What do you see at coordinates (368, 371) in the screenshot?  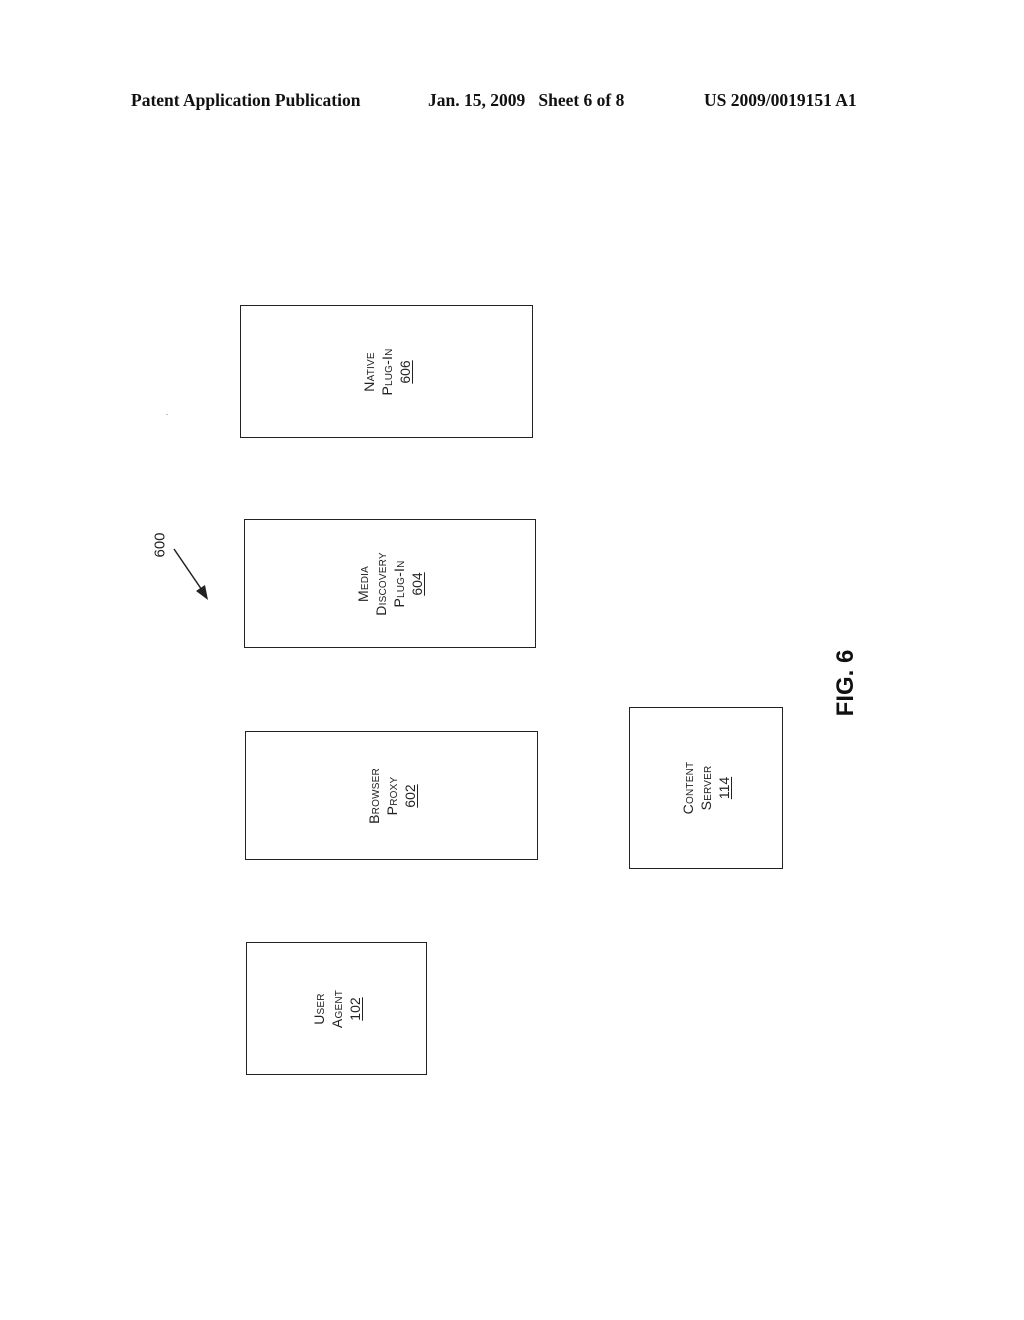 I see `box-label-line: Native` at bounding box center [368, 371].